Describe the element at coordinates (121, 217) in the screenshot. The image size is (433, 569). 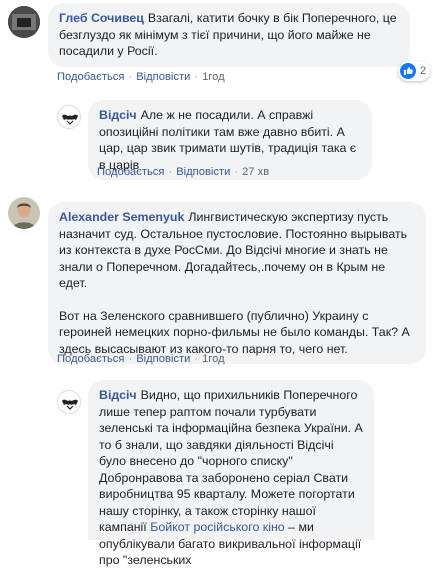
I see `comment-author: Alexander Semenyuk` at that location.